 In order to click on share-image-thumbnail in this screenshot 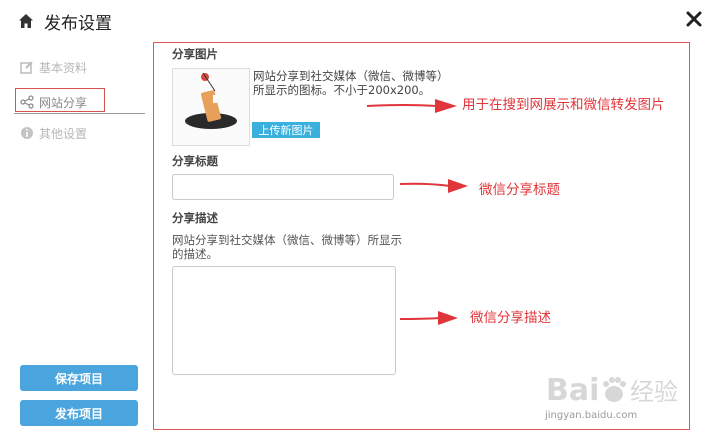, I will do `click(211, 107)`.